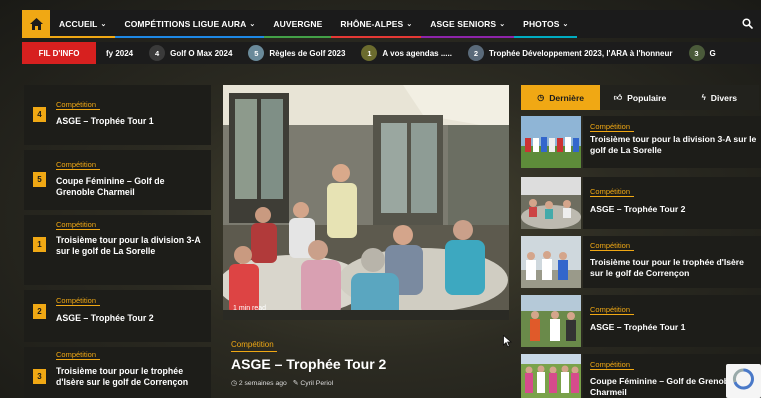 This screenshot has height=398, width=761. I want to click on fil-info-label: FIL D'INFO, so click(59, 53).